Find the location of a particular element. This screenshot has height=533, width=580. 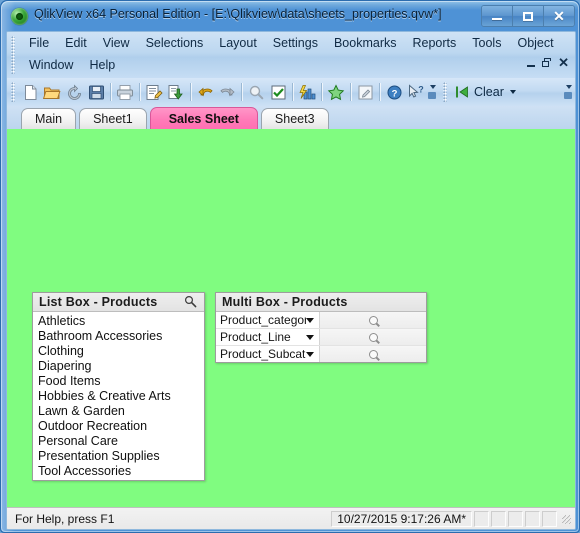

list-box-title: List Box - Products is located at coordinates (98, 302).